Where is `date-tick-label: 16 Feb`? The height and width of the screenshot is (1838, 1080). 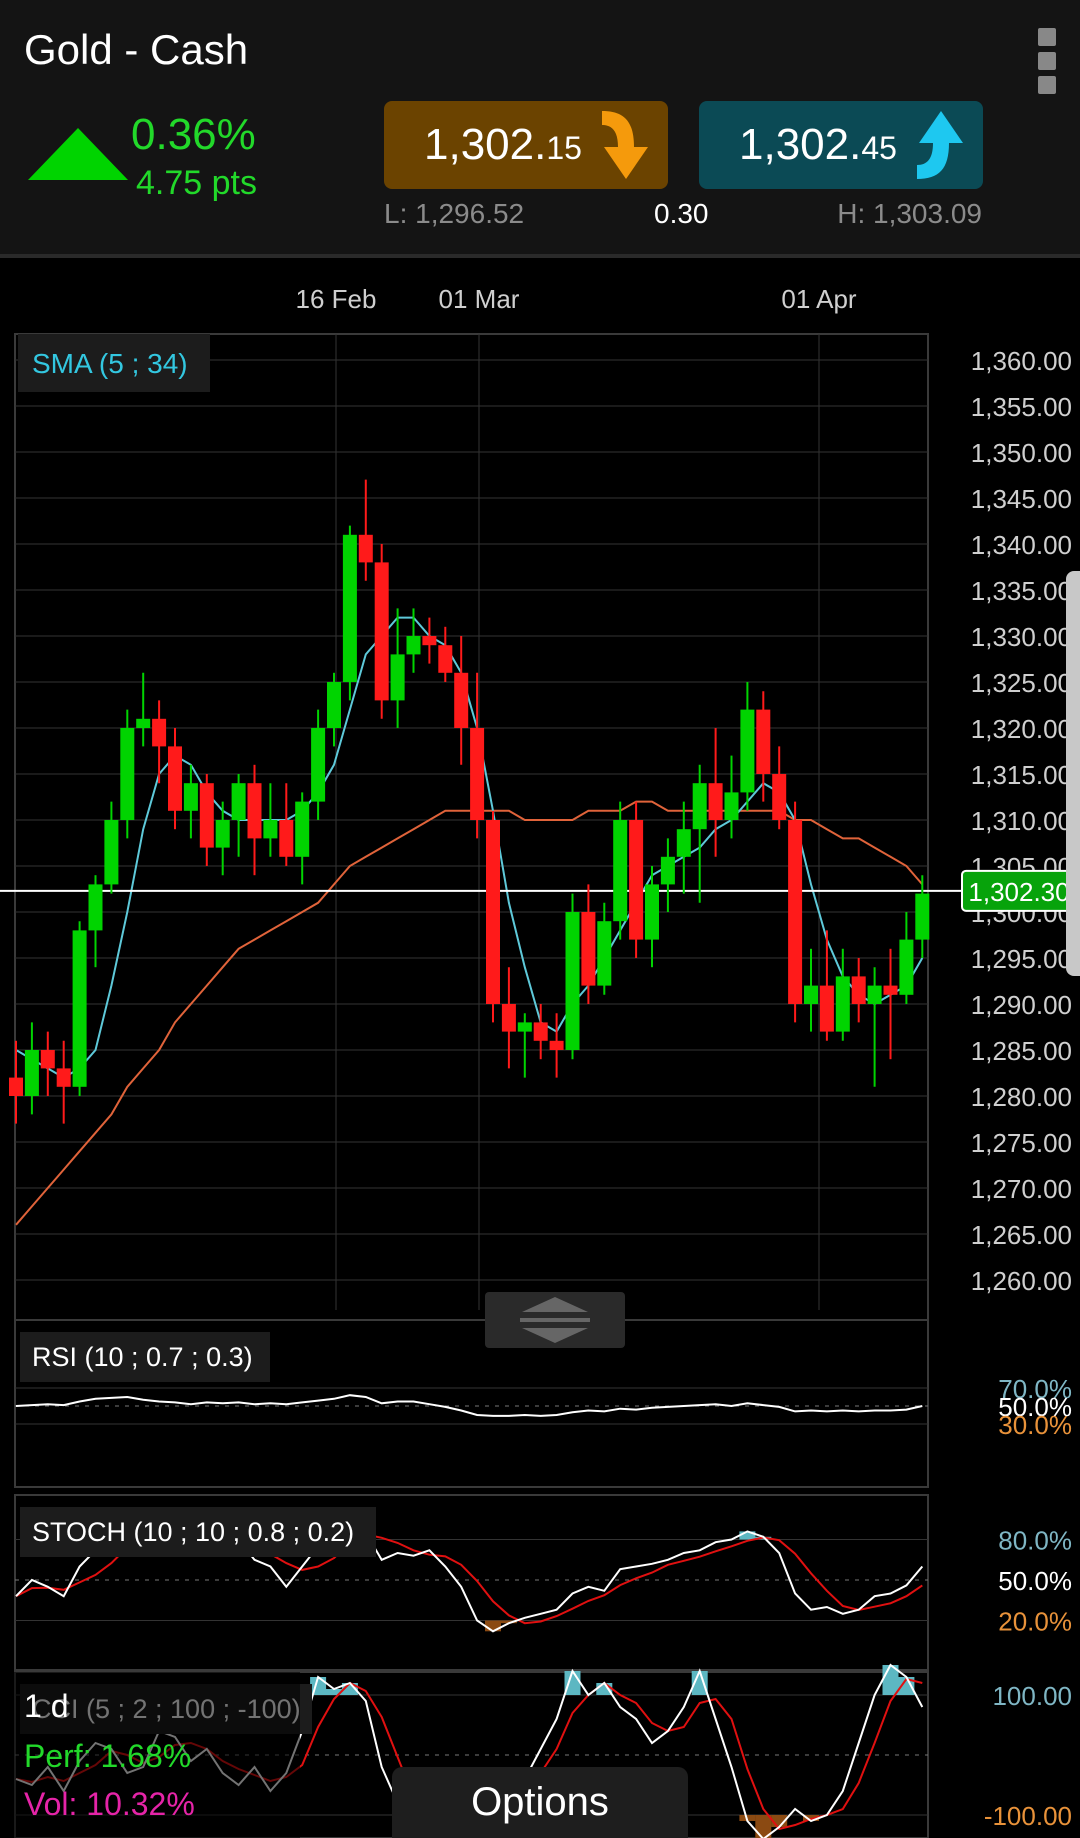
date-tick-label: 16 Feb is located at coordinates (336, 299).